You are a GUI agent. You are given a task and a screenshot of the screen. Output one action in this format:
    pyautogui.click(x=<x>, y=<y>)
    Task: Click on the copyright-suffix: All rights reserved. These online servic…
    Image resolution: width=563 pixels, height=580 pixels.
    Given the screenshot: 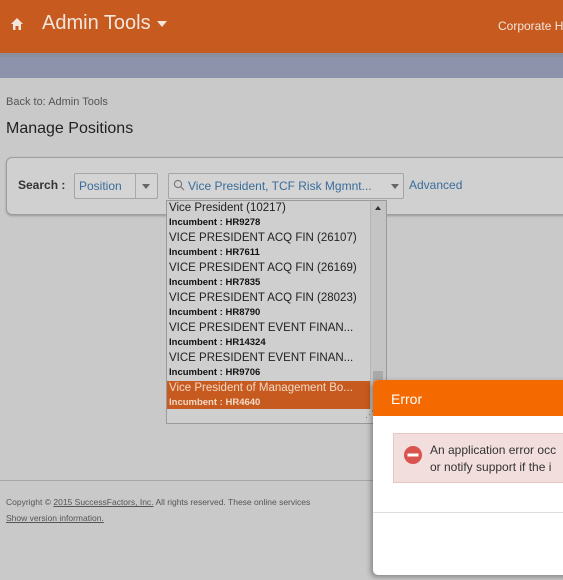 What is the action you would take?
    pyautogui.click(x=232, y=502)
    